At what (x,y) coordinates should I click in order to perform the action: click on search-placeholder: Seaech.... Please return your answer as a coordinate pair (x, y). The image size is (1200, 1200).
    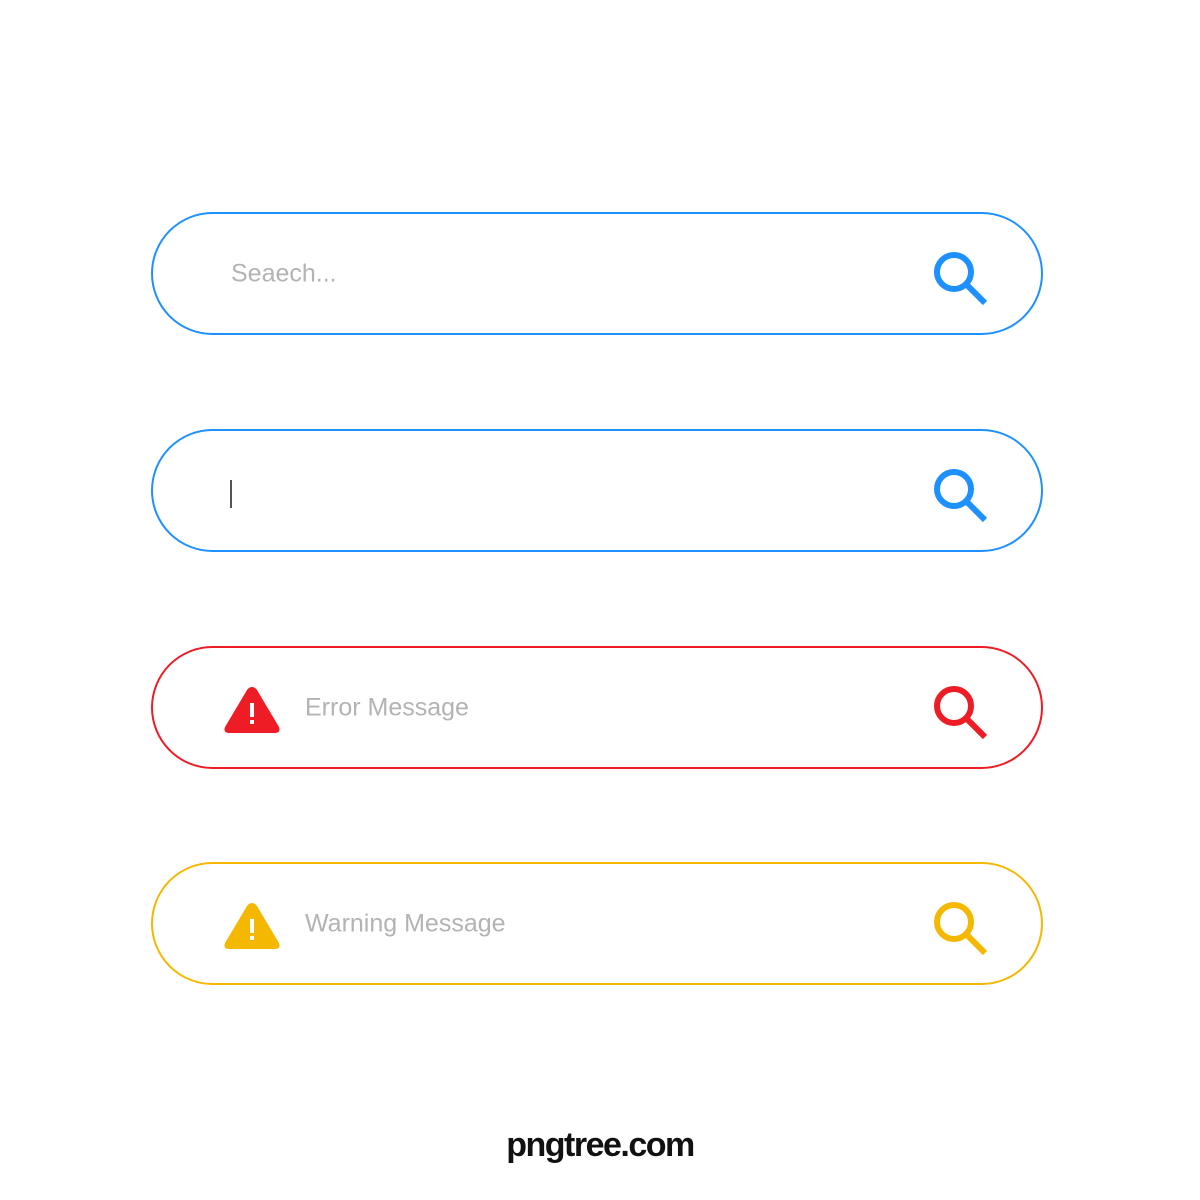
    Looking at the image, I should click on (284, 273).